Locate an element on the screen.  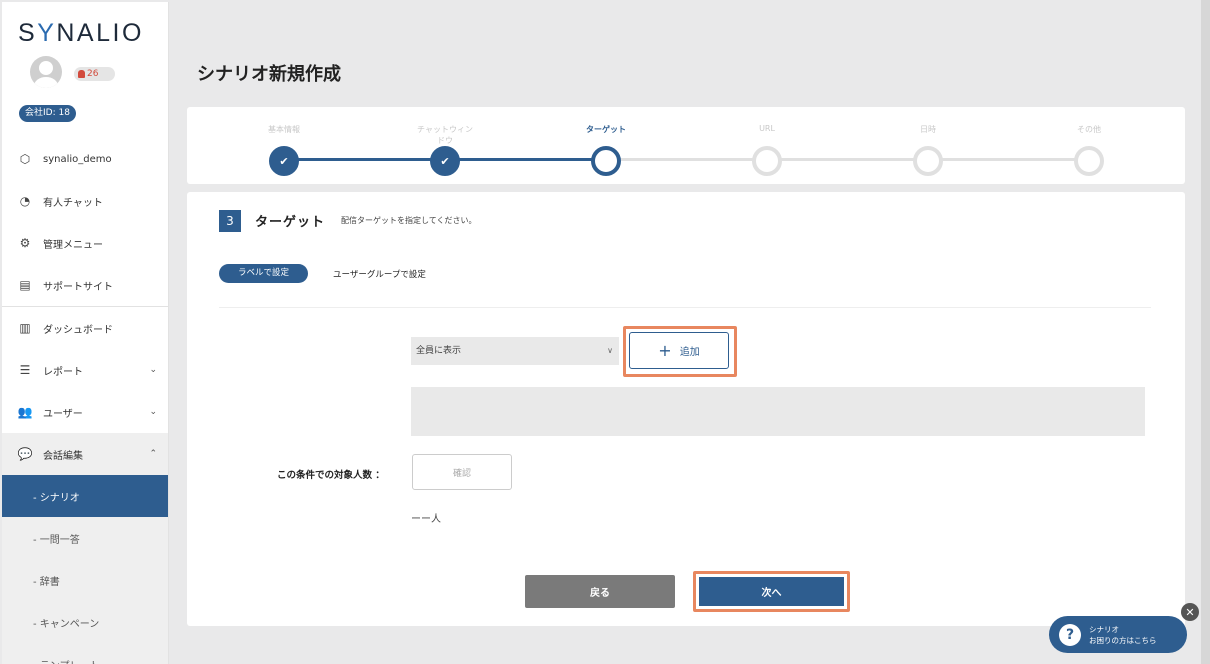
sidebar-item-reports: ☰ レポート ⌄ is located at coordinates (85, 370).